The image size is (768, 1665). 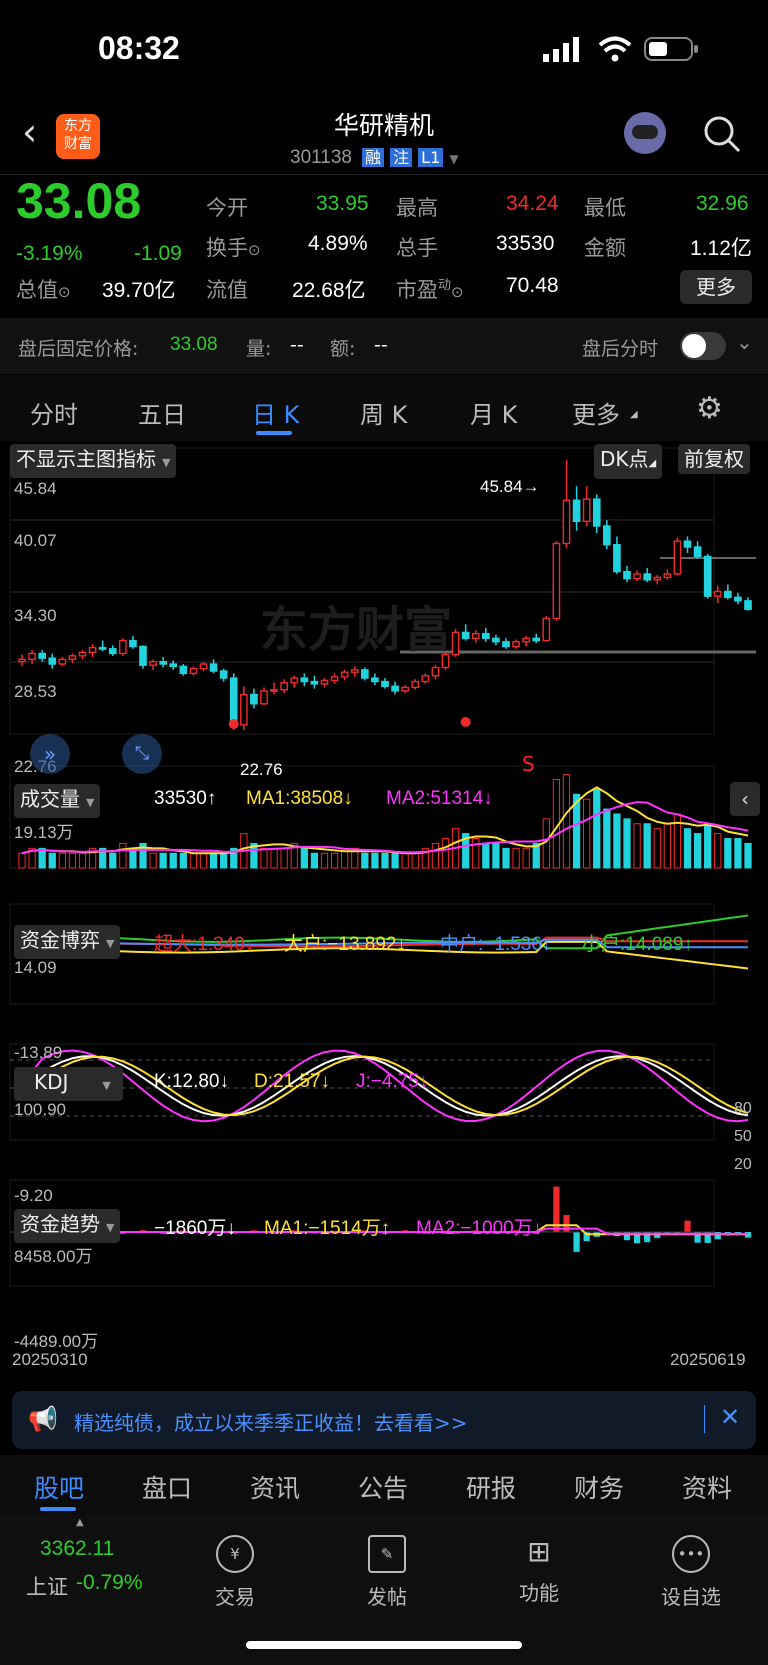 I want to click on close-icon: ✕, so click(x=730, y=1417).